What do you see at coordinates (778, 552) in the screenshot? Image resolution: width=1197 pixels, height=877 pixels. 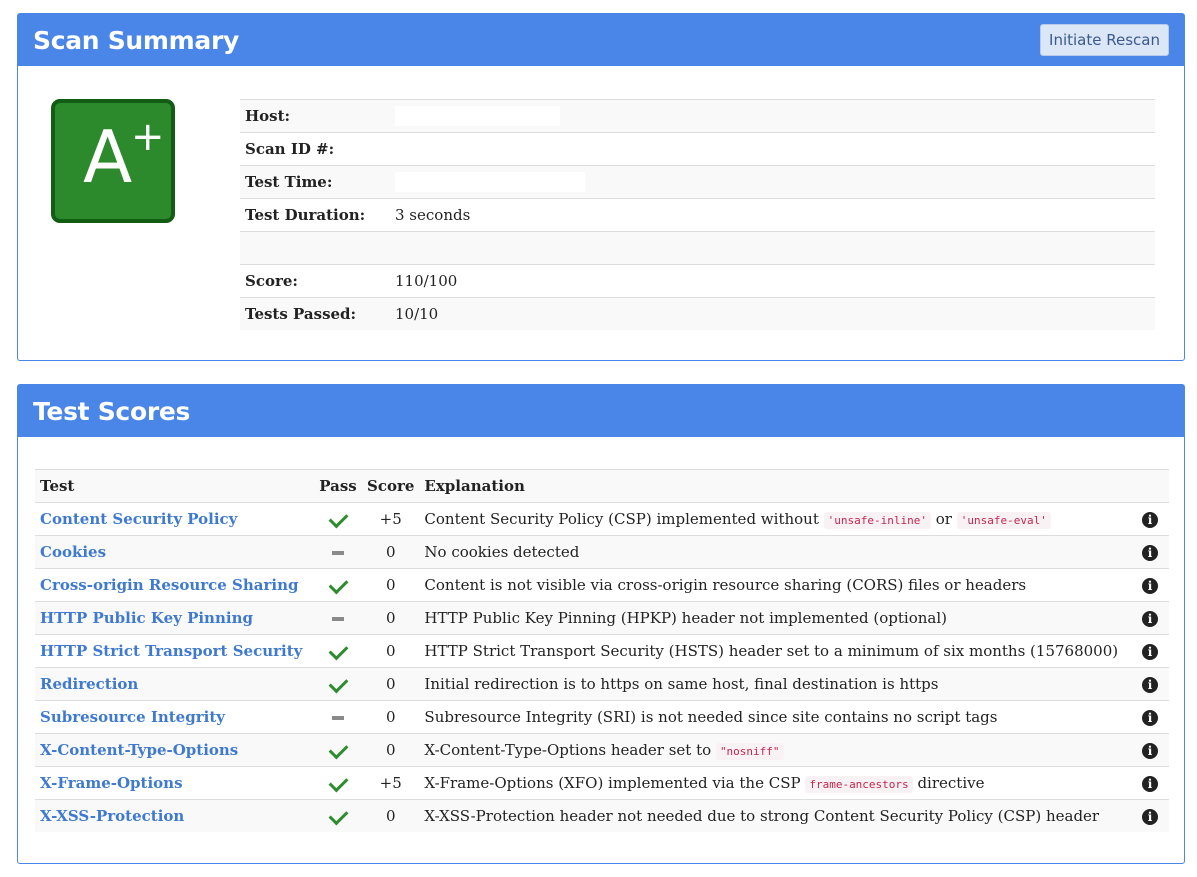 I see `explanation-cell: No cookies detected` at bounding box center [778, 552].